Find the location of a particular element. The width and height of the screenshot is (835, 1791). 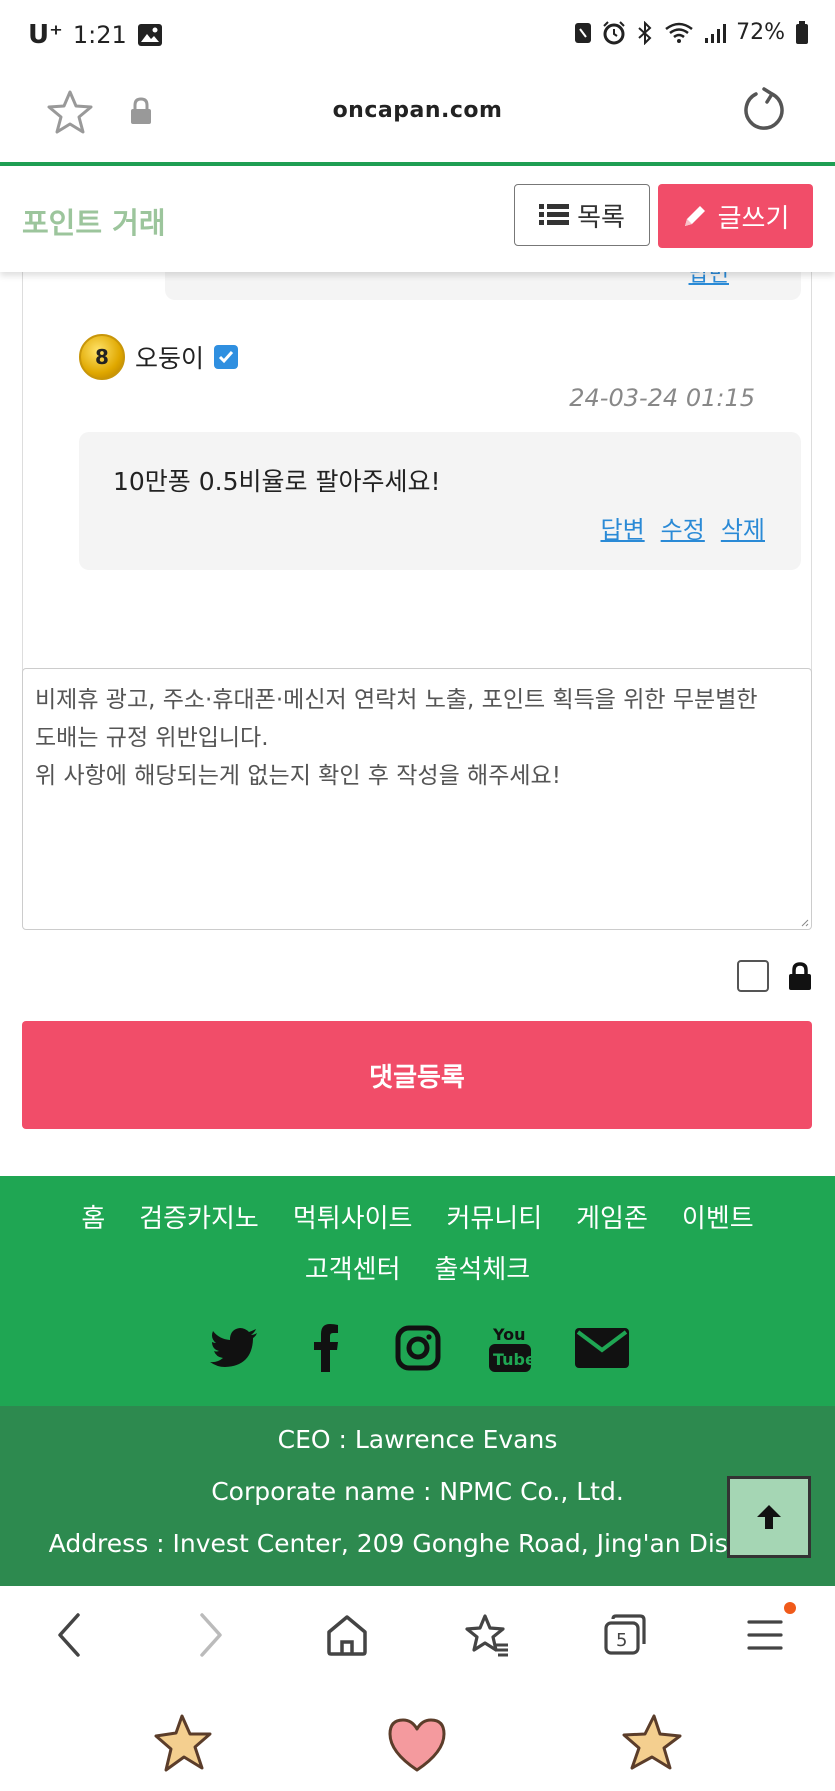

secret-option is located at coordinates (775, 976).